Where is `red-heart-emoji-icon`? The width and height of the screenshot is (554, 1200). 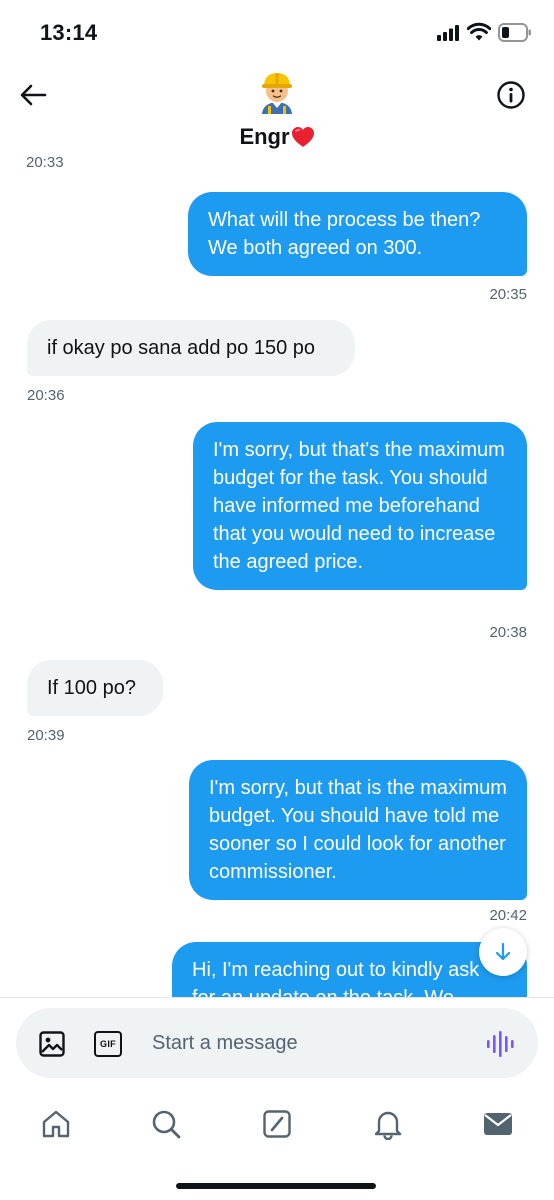 red-heart-emoji-icon is located at coordinates (302, 137).